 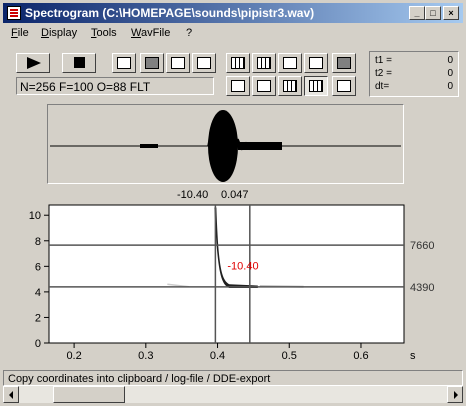 I want to click on envelope-icon, so click(x=204, y=63).